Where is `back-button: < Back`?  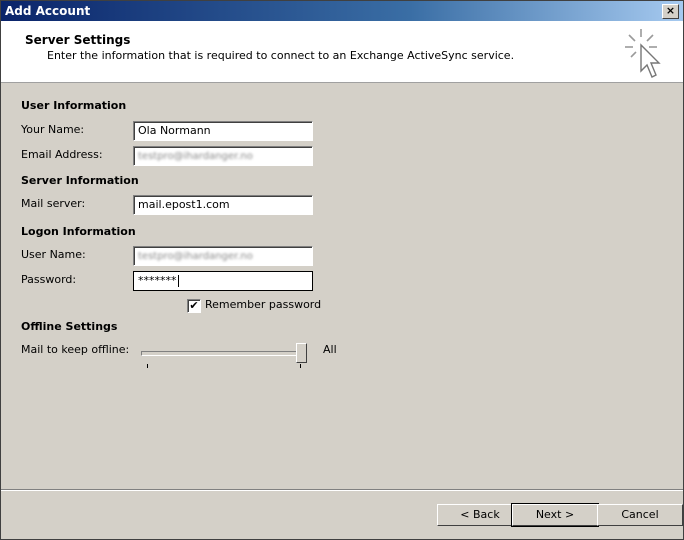
back-button: < Back is located at coordinates (480, 515).